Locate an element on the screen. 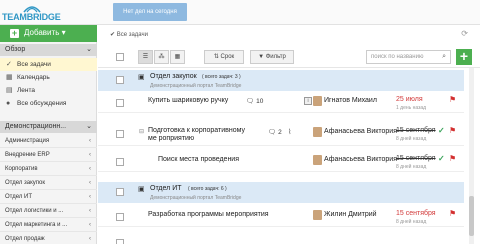  due-ago: 8 дней назад is located at coordinates (411, 222).